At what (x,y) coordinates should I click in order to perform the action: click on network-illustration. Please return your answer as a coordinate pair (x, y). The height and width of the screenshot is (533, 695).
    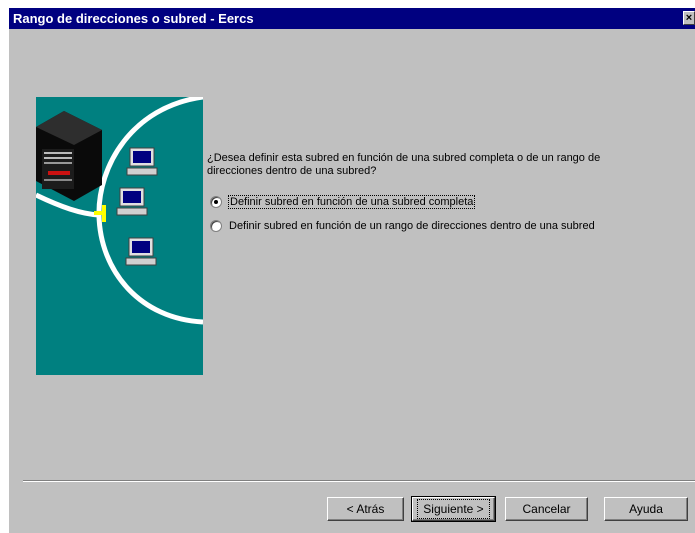
    Looking at the image, I should click on (119, 236).